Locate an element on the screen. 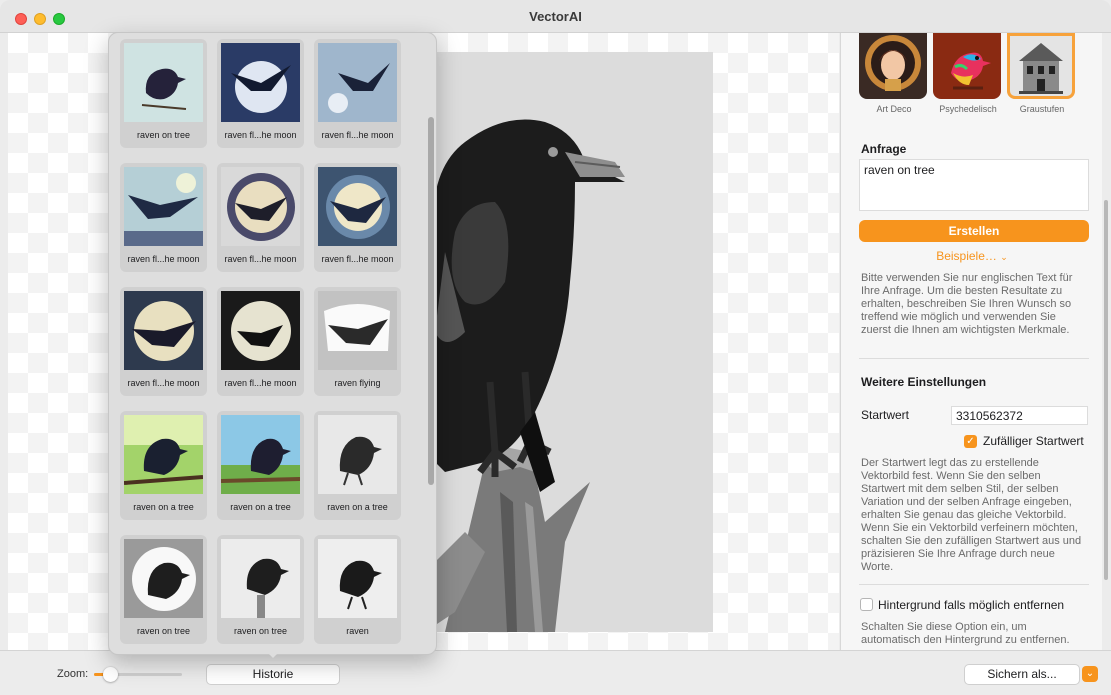 This screenshot has width=1111, height=695. examples-dropdown: Beispiele… ⌄ is located at coordinates (971, 256).